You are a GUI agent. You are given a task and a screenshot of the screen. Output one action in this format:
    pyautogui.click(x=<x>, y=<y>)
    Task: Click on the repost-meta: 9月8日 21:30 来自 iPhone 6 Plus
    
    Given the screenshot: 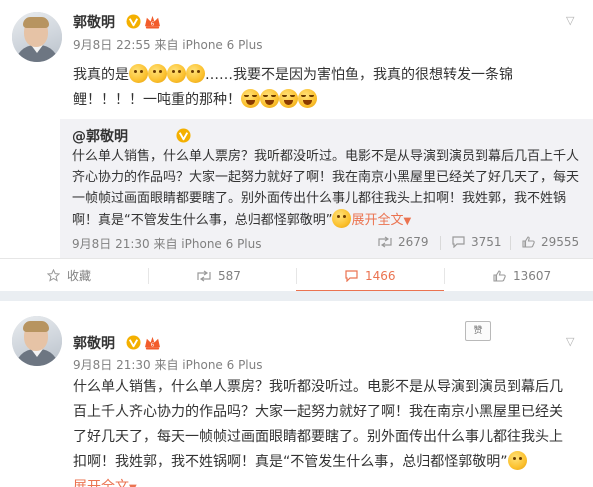 What is the action you would take?
    pyautogui.click(x=167, y=244)
    